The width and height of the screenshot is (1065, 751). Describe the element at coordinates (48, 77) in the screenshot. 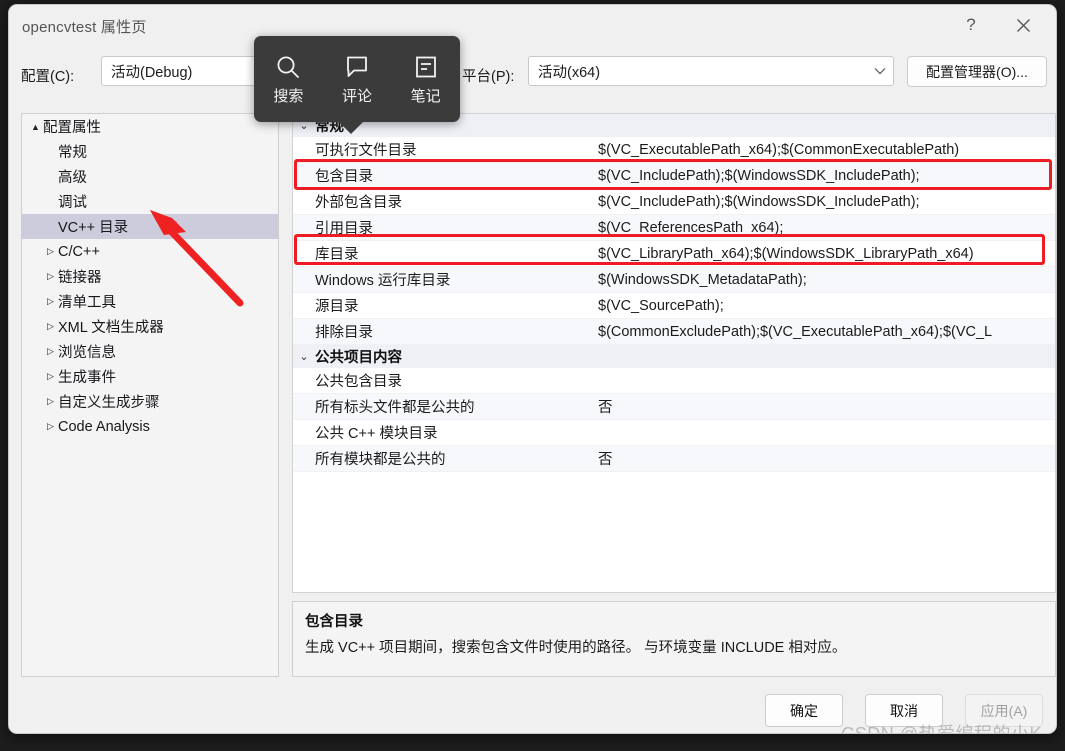

I see `configuration-label: 配置(C):` at that location.